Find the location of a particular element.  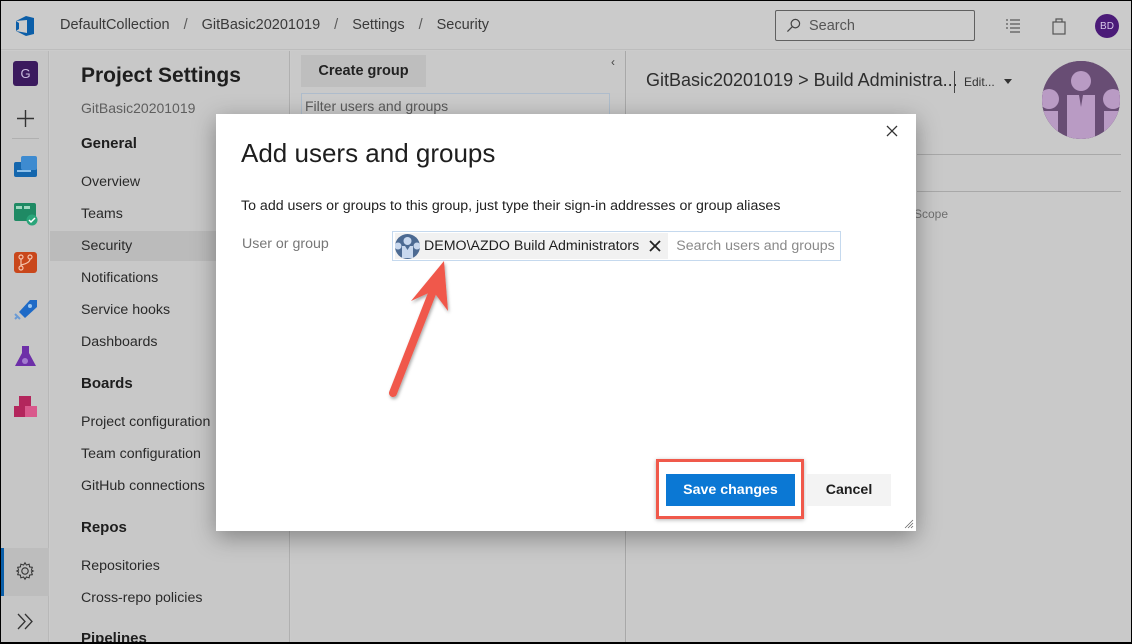

nav-item-cross-repo-policies: Cross-repo policies is located at coordinates (170, 598).